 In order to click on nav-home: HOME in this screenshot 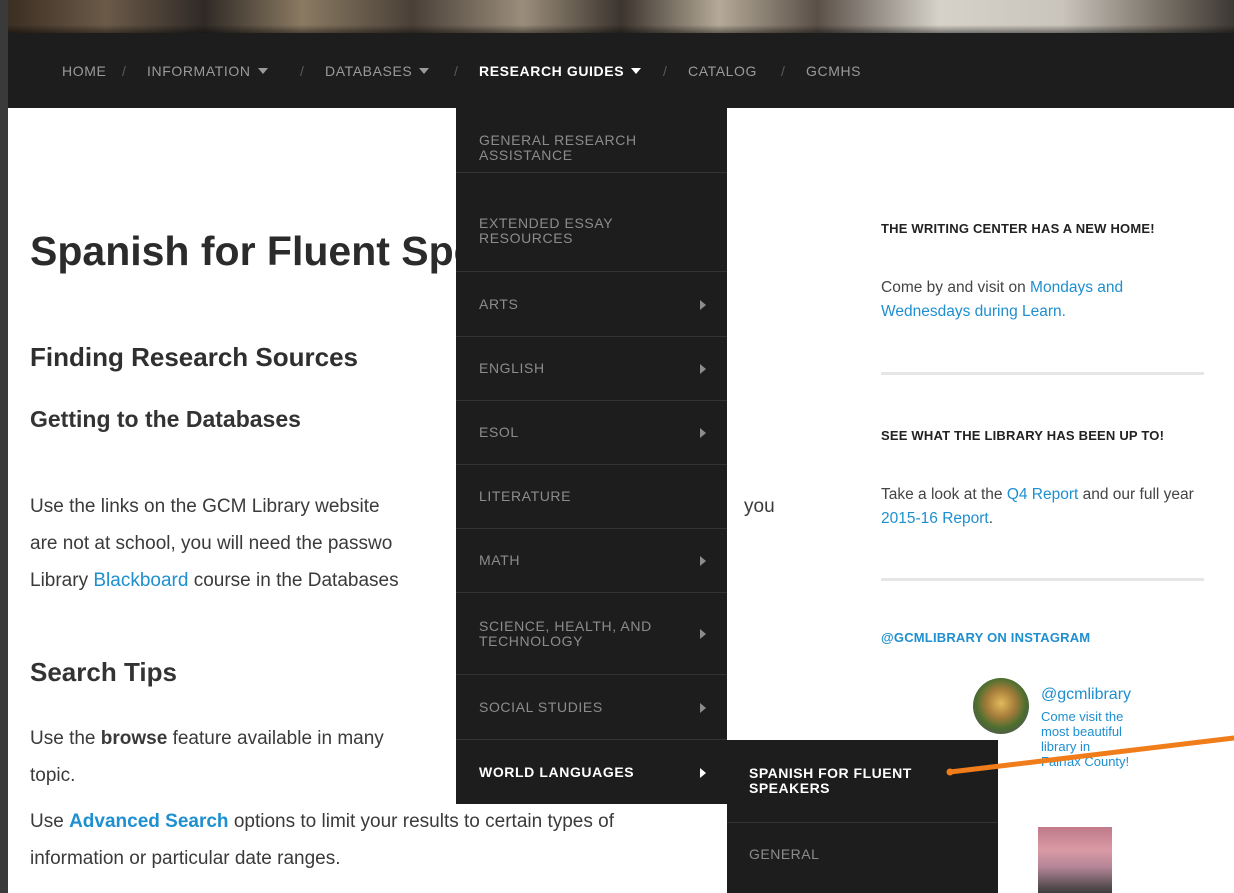, I will do `click(84, 71)`.